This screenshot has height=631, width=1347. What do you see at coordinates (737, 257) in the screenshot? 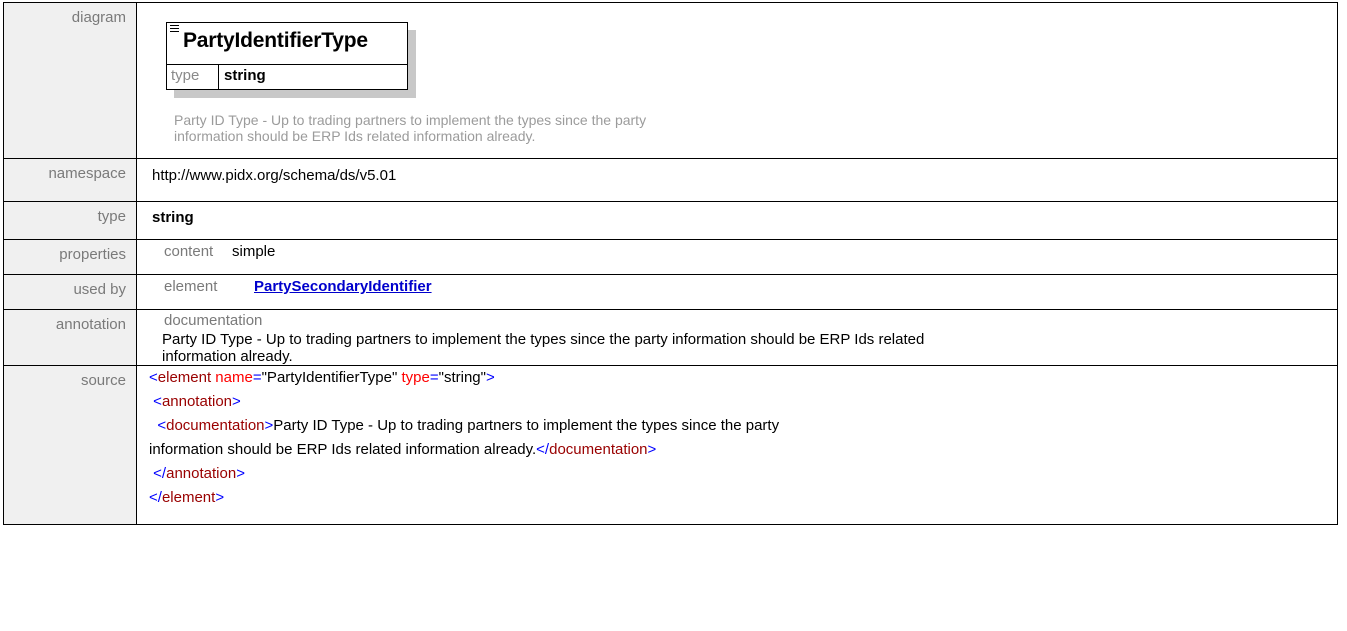
I see `properties-cell: content simple` at bounding box center [737, 257].